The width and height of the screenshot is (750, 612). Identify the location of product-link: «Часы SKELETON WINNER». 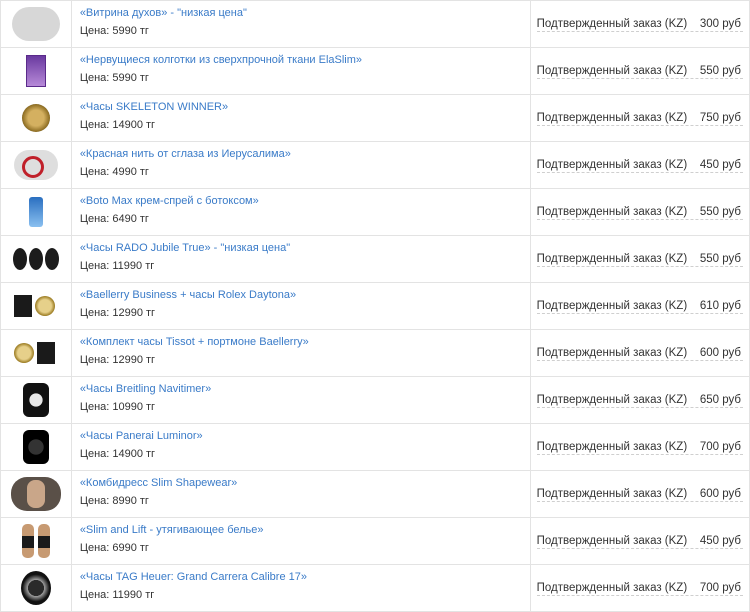
(305, 107).